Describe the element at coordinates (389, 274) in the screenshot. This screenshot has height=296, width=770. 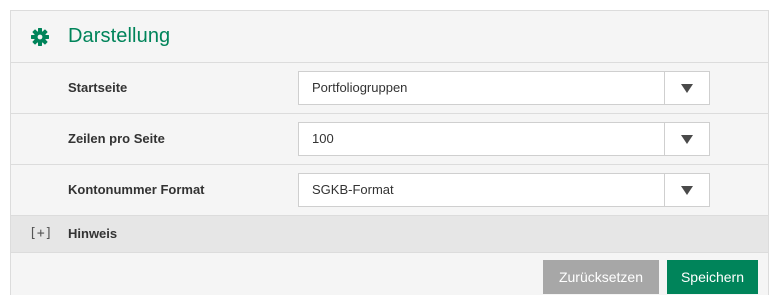
I see `button-bar: Zurücksetzen Speichern` at that location.